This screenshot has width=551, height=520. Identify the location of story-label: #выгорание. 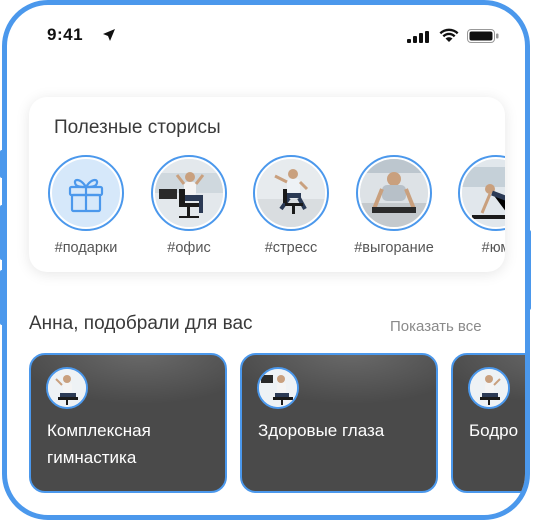
(394, 248).